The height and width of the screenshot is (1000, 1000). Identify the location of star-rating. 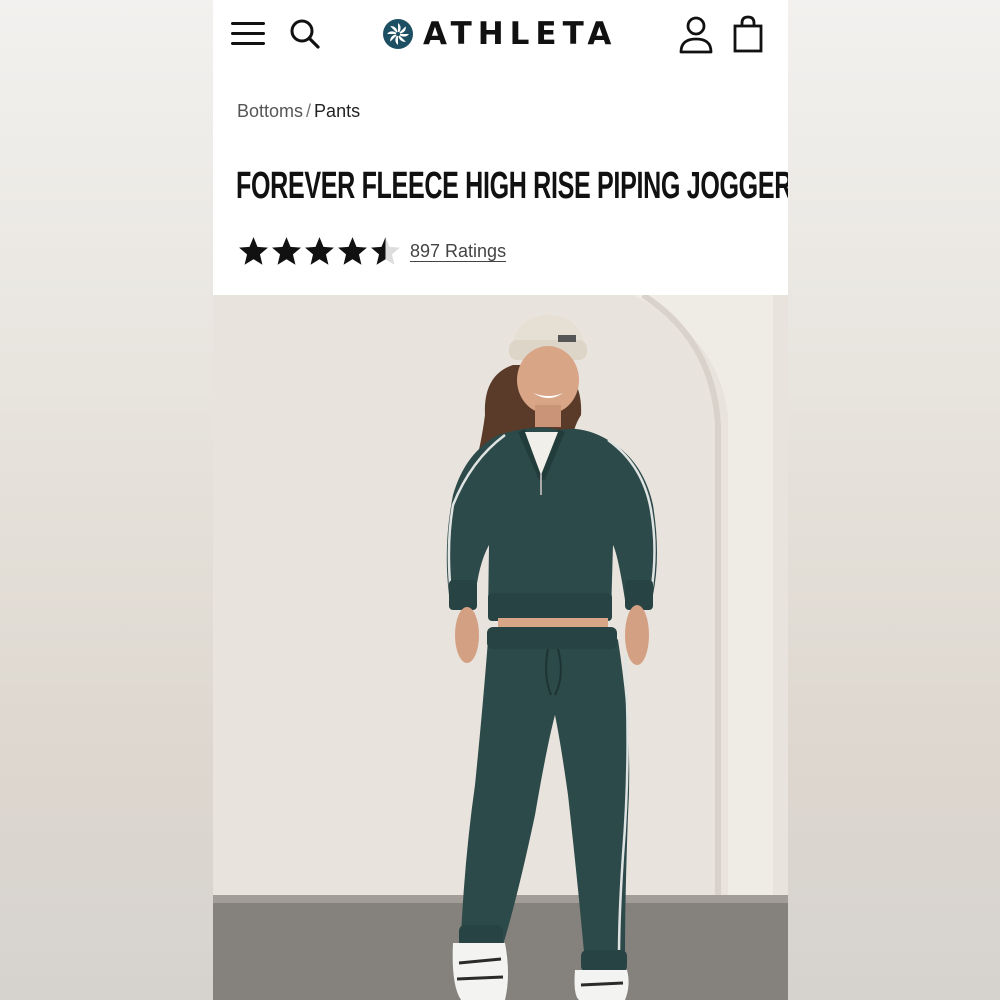
(319, 251).